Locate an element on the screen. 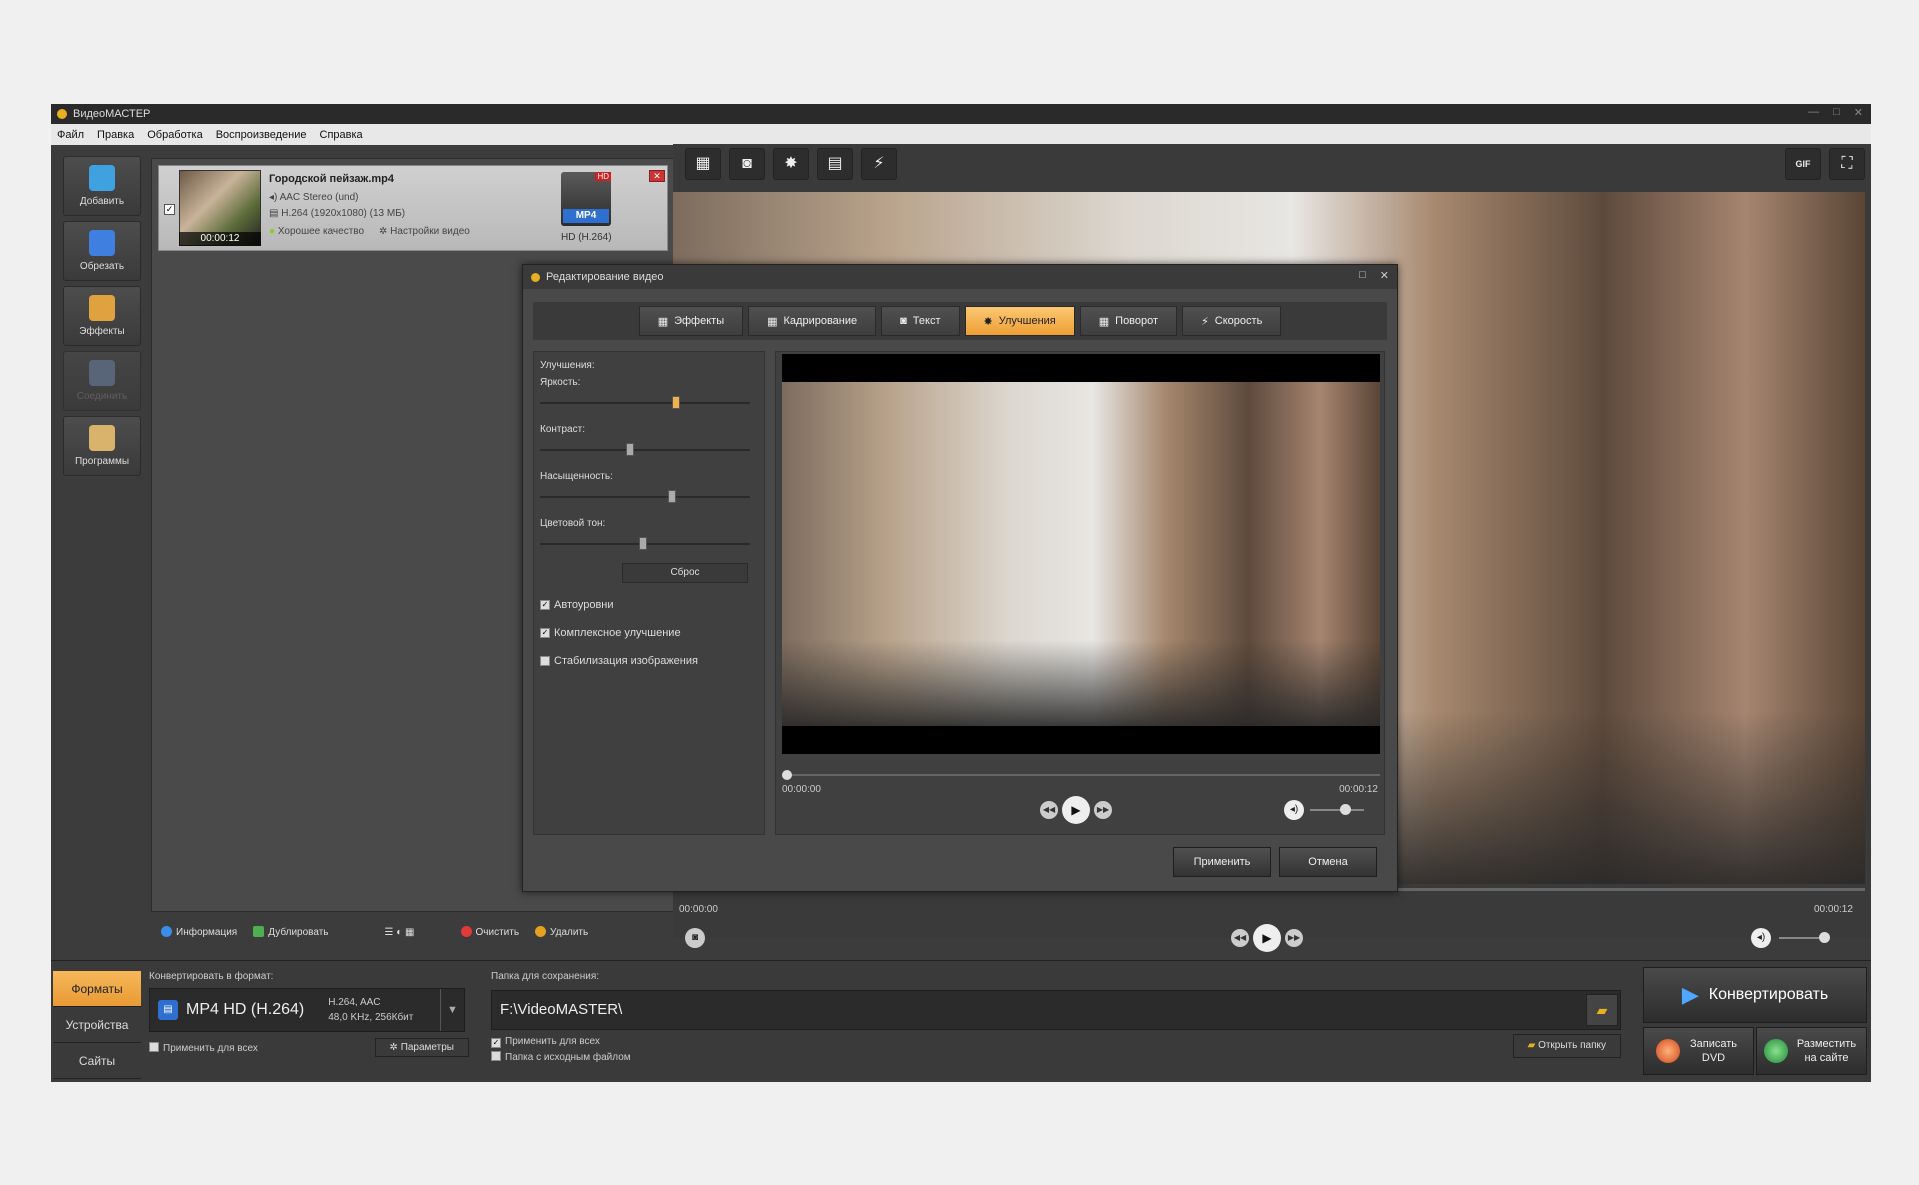 This screenshot has width=1919, height=1185. dialog-next-button: ▶▶ is located at coordinates (1103, 810).